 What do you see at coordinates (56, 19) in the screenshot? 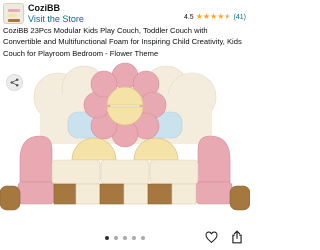
I see `visit-store-link: Visit the Store` at bounding box center [56, 19].